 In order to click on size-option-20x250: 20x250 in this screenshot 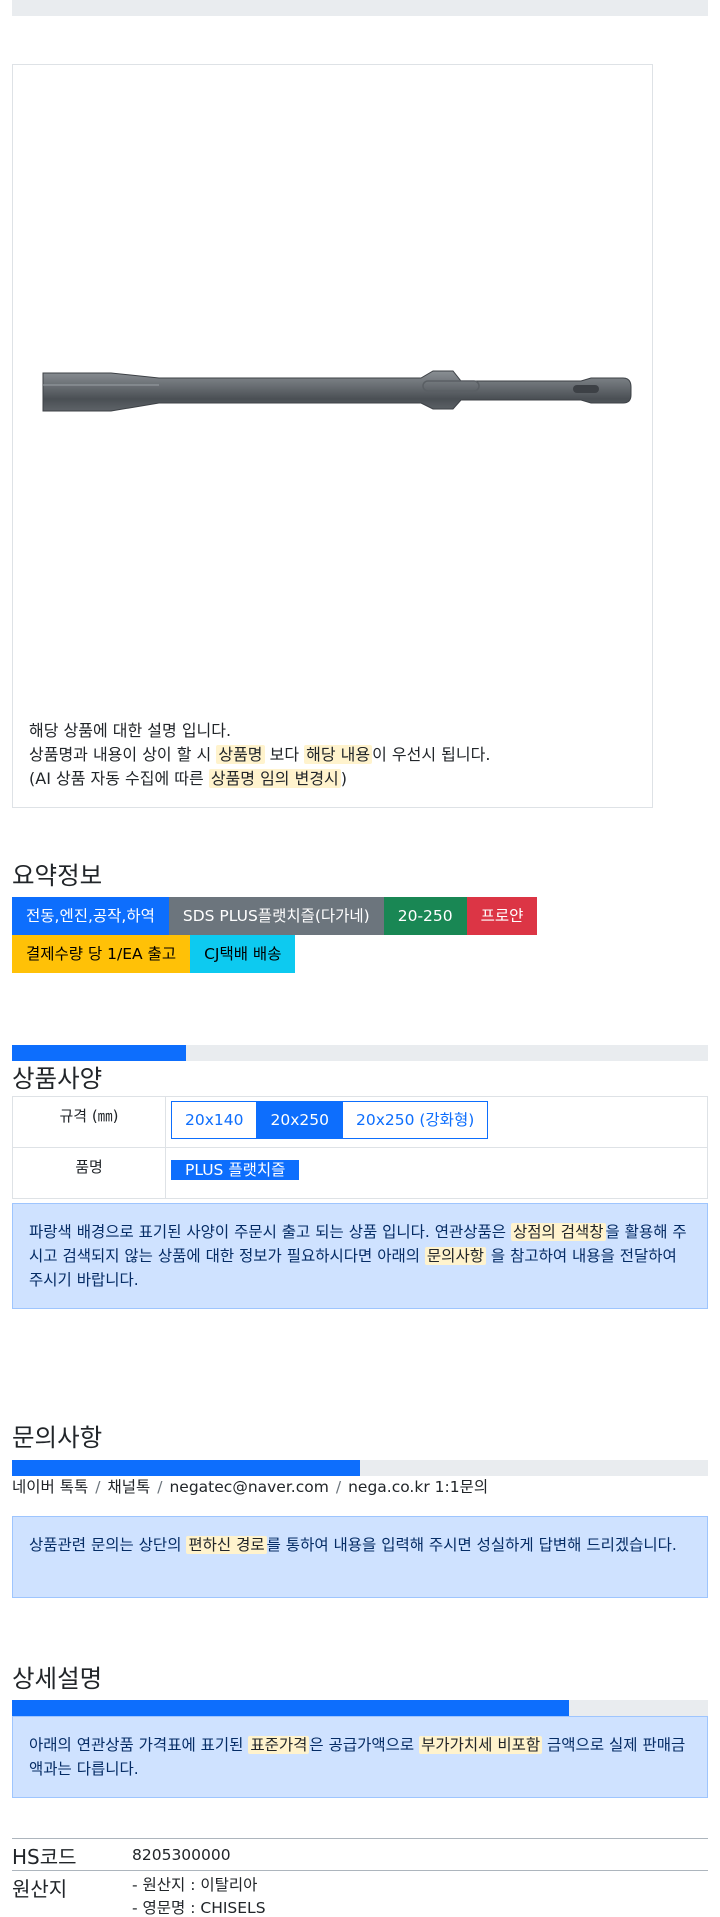, I will do `click(299, 1120)`.